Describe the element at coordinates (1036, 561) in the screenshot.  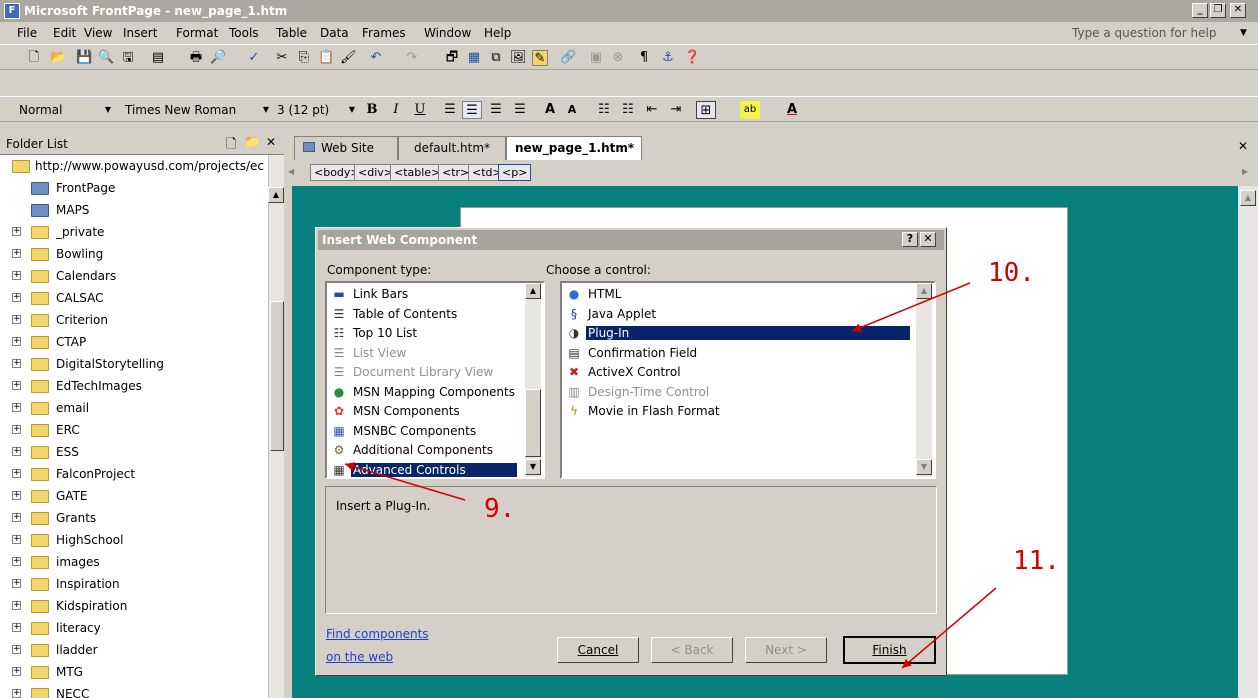
I see `annotation-11: 11.` at that location.